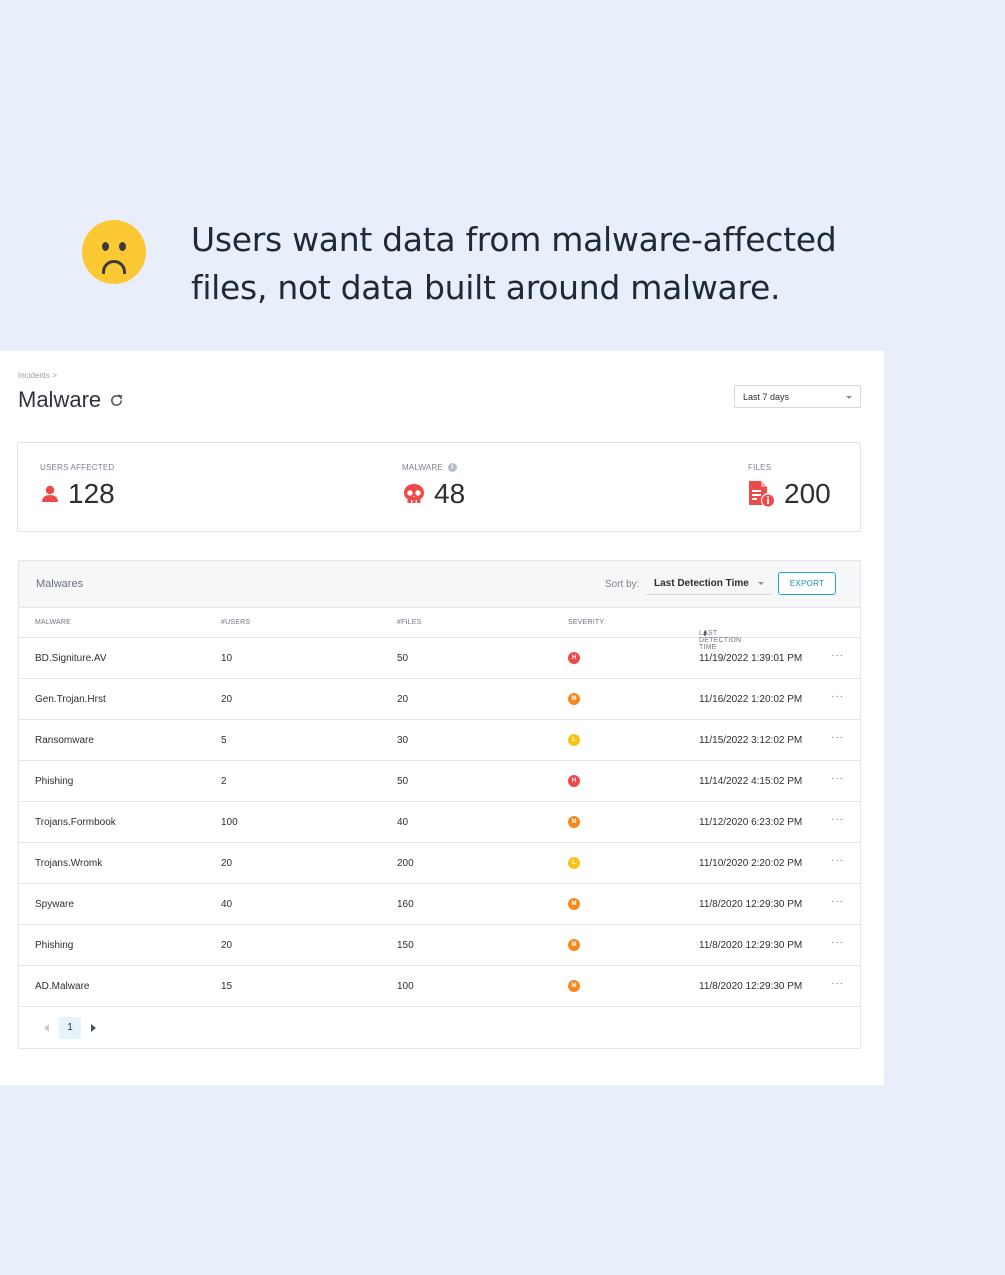 This screenshot has height=1275, width=1005. What do you see at coordinates (227, 904) in the screenshot?
I see `users-count: 40` at bounding box center [227, 904].